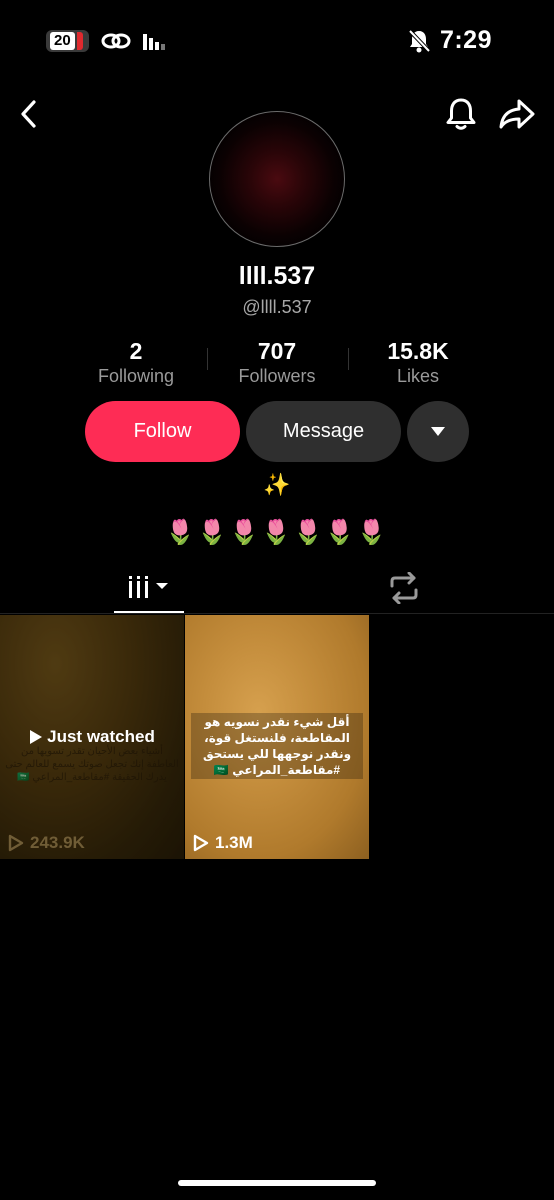 The image size is (554, 1200). Describe the element at coordinates (153, 42) in the screenshot. I see `signal-bars-icon` at that location.